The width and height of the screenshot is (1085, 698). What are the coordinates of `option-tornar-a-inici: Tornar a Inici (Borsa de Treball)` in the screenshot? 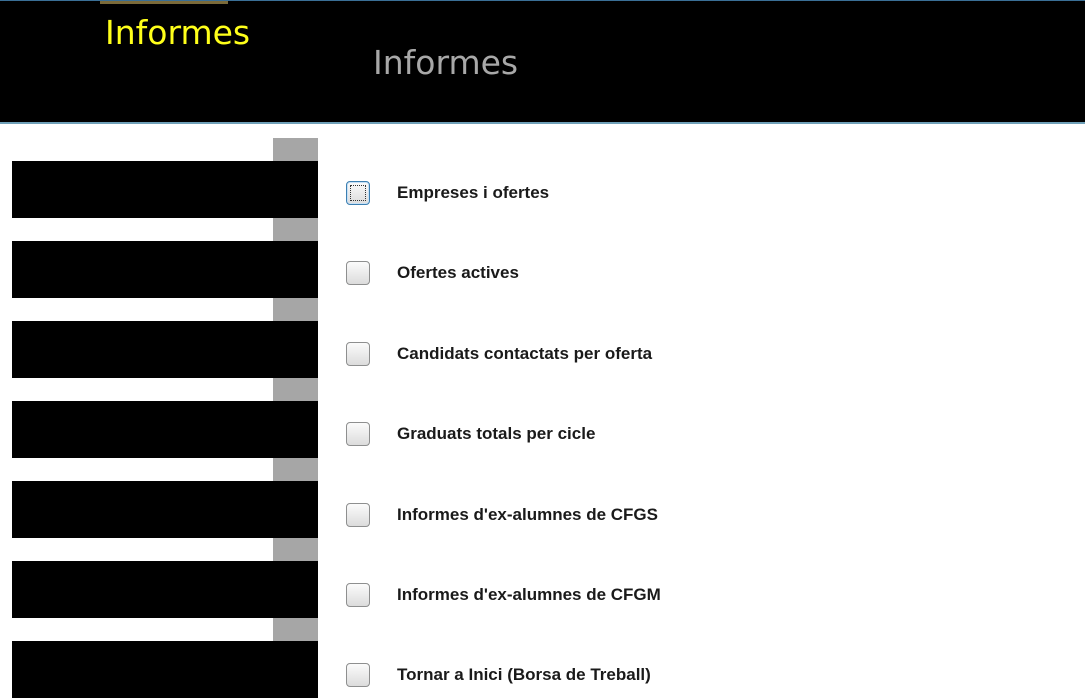 It's located at (566, 675).